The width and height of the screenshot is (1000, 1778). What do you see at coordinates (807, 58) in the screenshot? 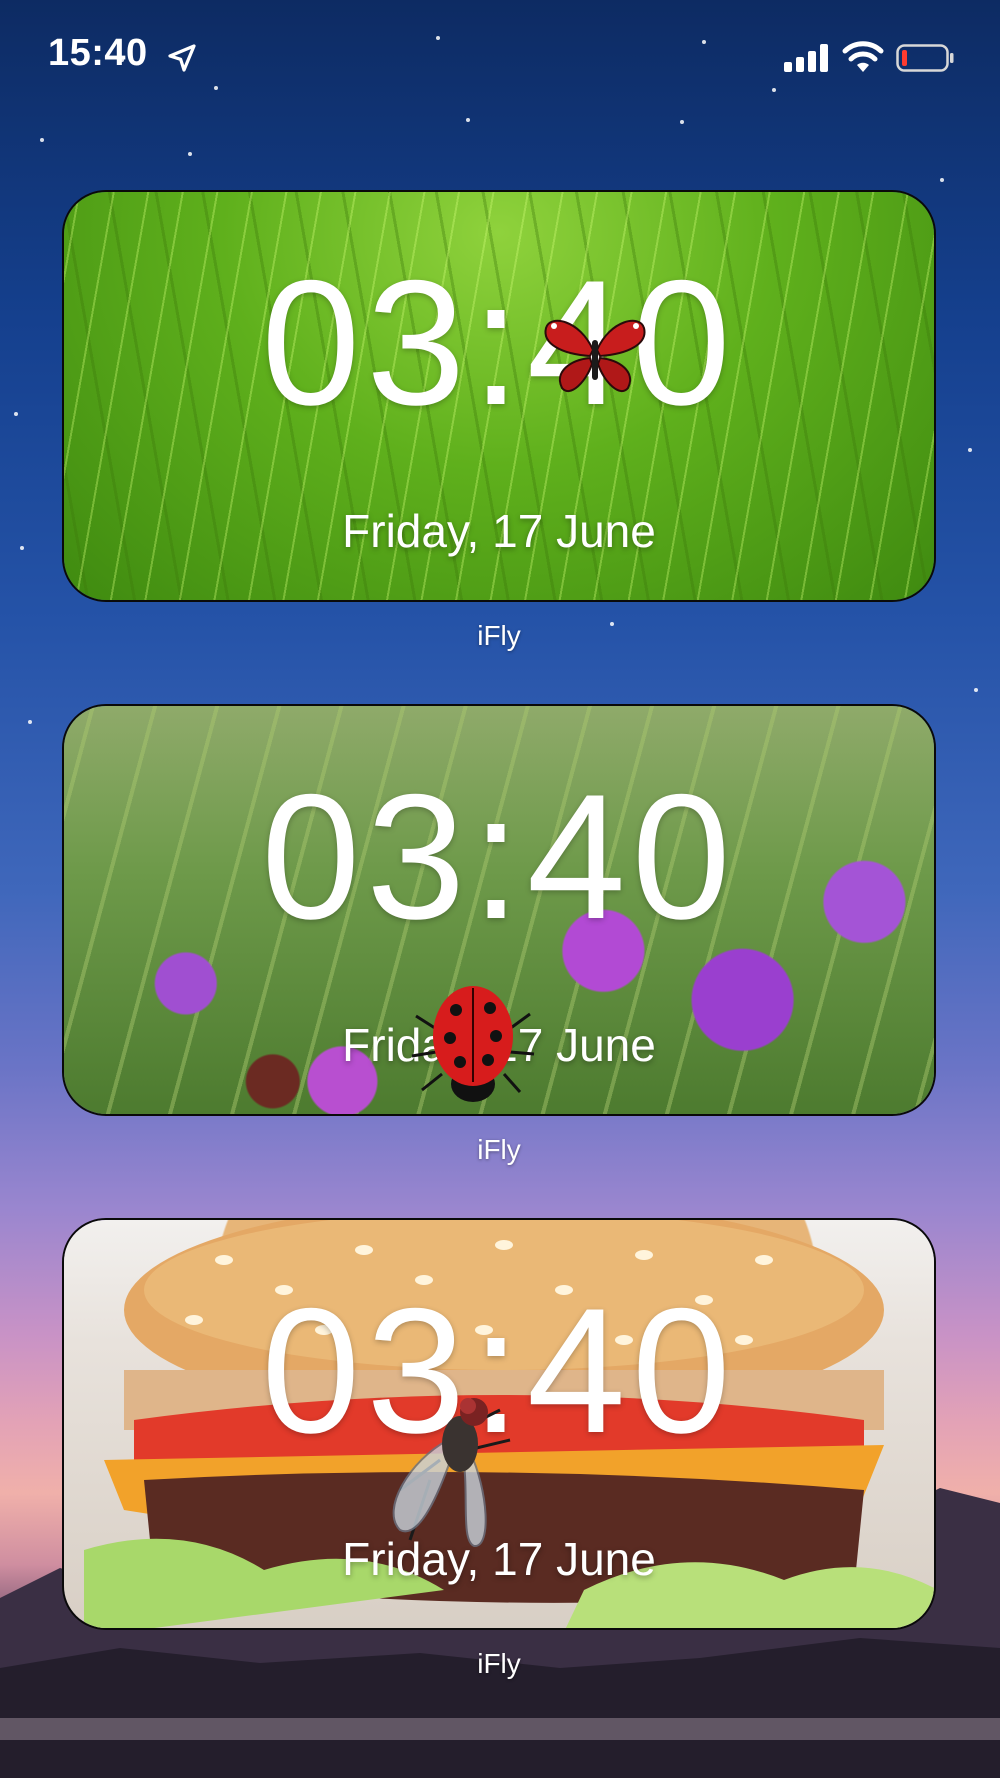
I see `cellular-signal-icon` at bounding box center [807, 58].